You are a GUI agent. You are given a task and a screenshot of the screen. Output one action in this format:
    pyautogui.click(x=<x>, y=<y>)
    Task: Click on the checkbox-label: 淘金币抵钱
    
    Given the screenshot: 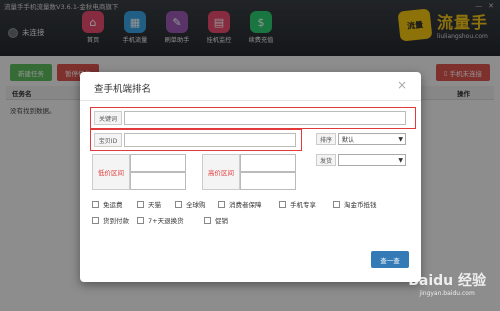 What is the action you would take?
    pyautogui.click(x=360, y=205)
    